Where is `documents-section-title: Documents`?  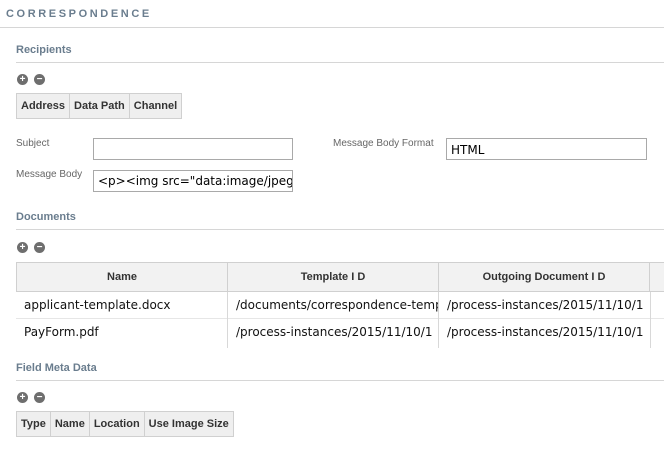 documents-section-title: Documents is located at coordinates (46, 217).